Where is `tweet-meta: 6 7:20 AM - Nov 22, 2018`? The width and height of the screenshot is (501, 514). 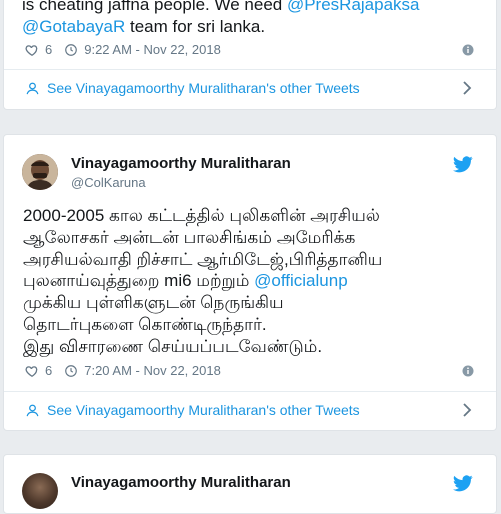 tweet-meta: 6 7:20 AM - Nov 22, 2018 is located at coordinates (123, 370).